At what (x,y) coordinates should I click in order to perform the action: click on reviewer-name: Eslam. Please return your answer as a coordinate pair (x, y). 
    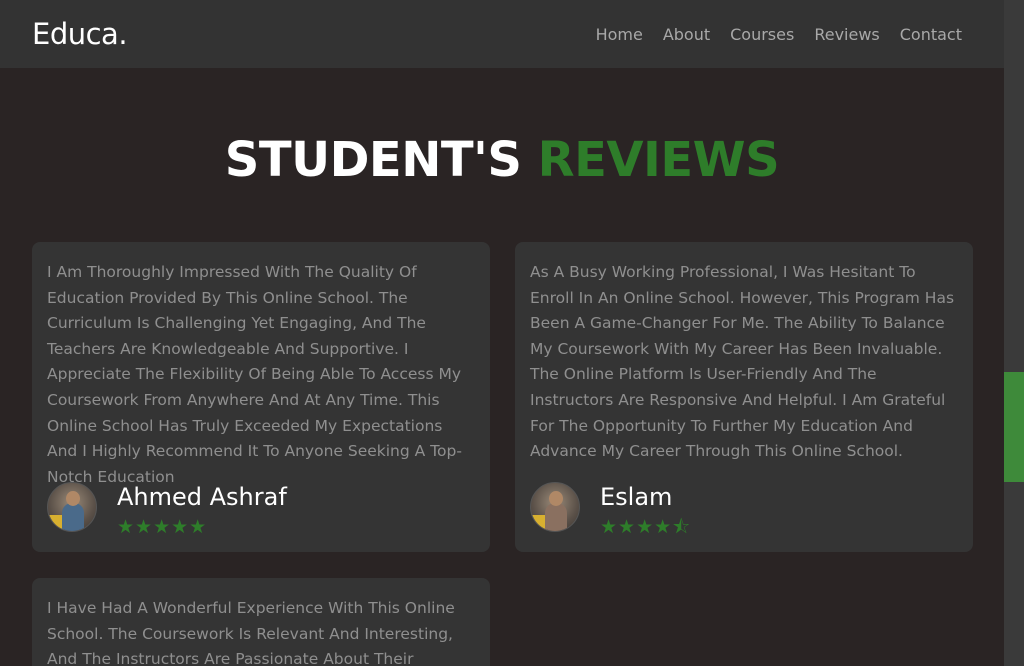
    Looking at the image, I should click on (636, 497).